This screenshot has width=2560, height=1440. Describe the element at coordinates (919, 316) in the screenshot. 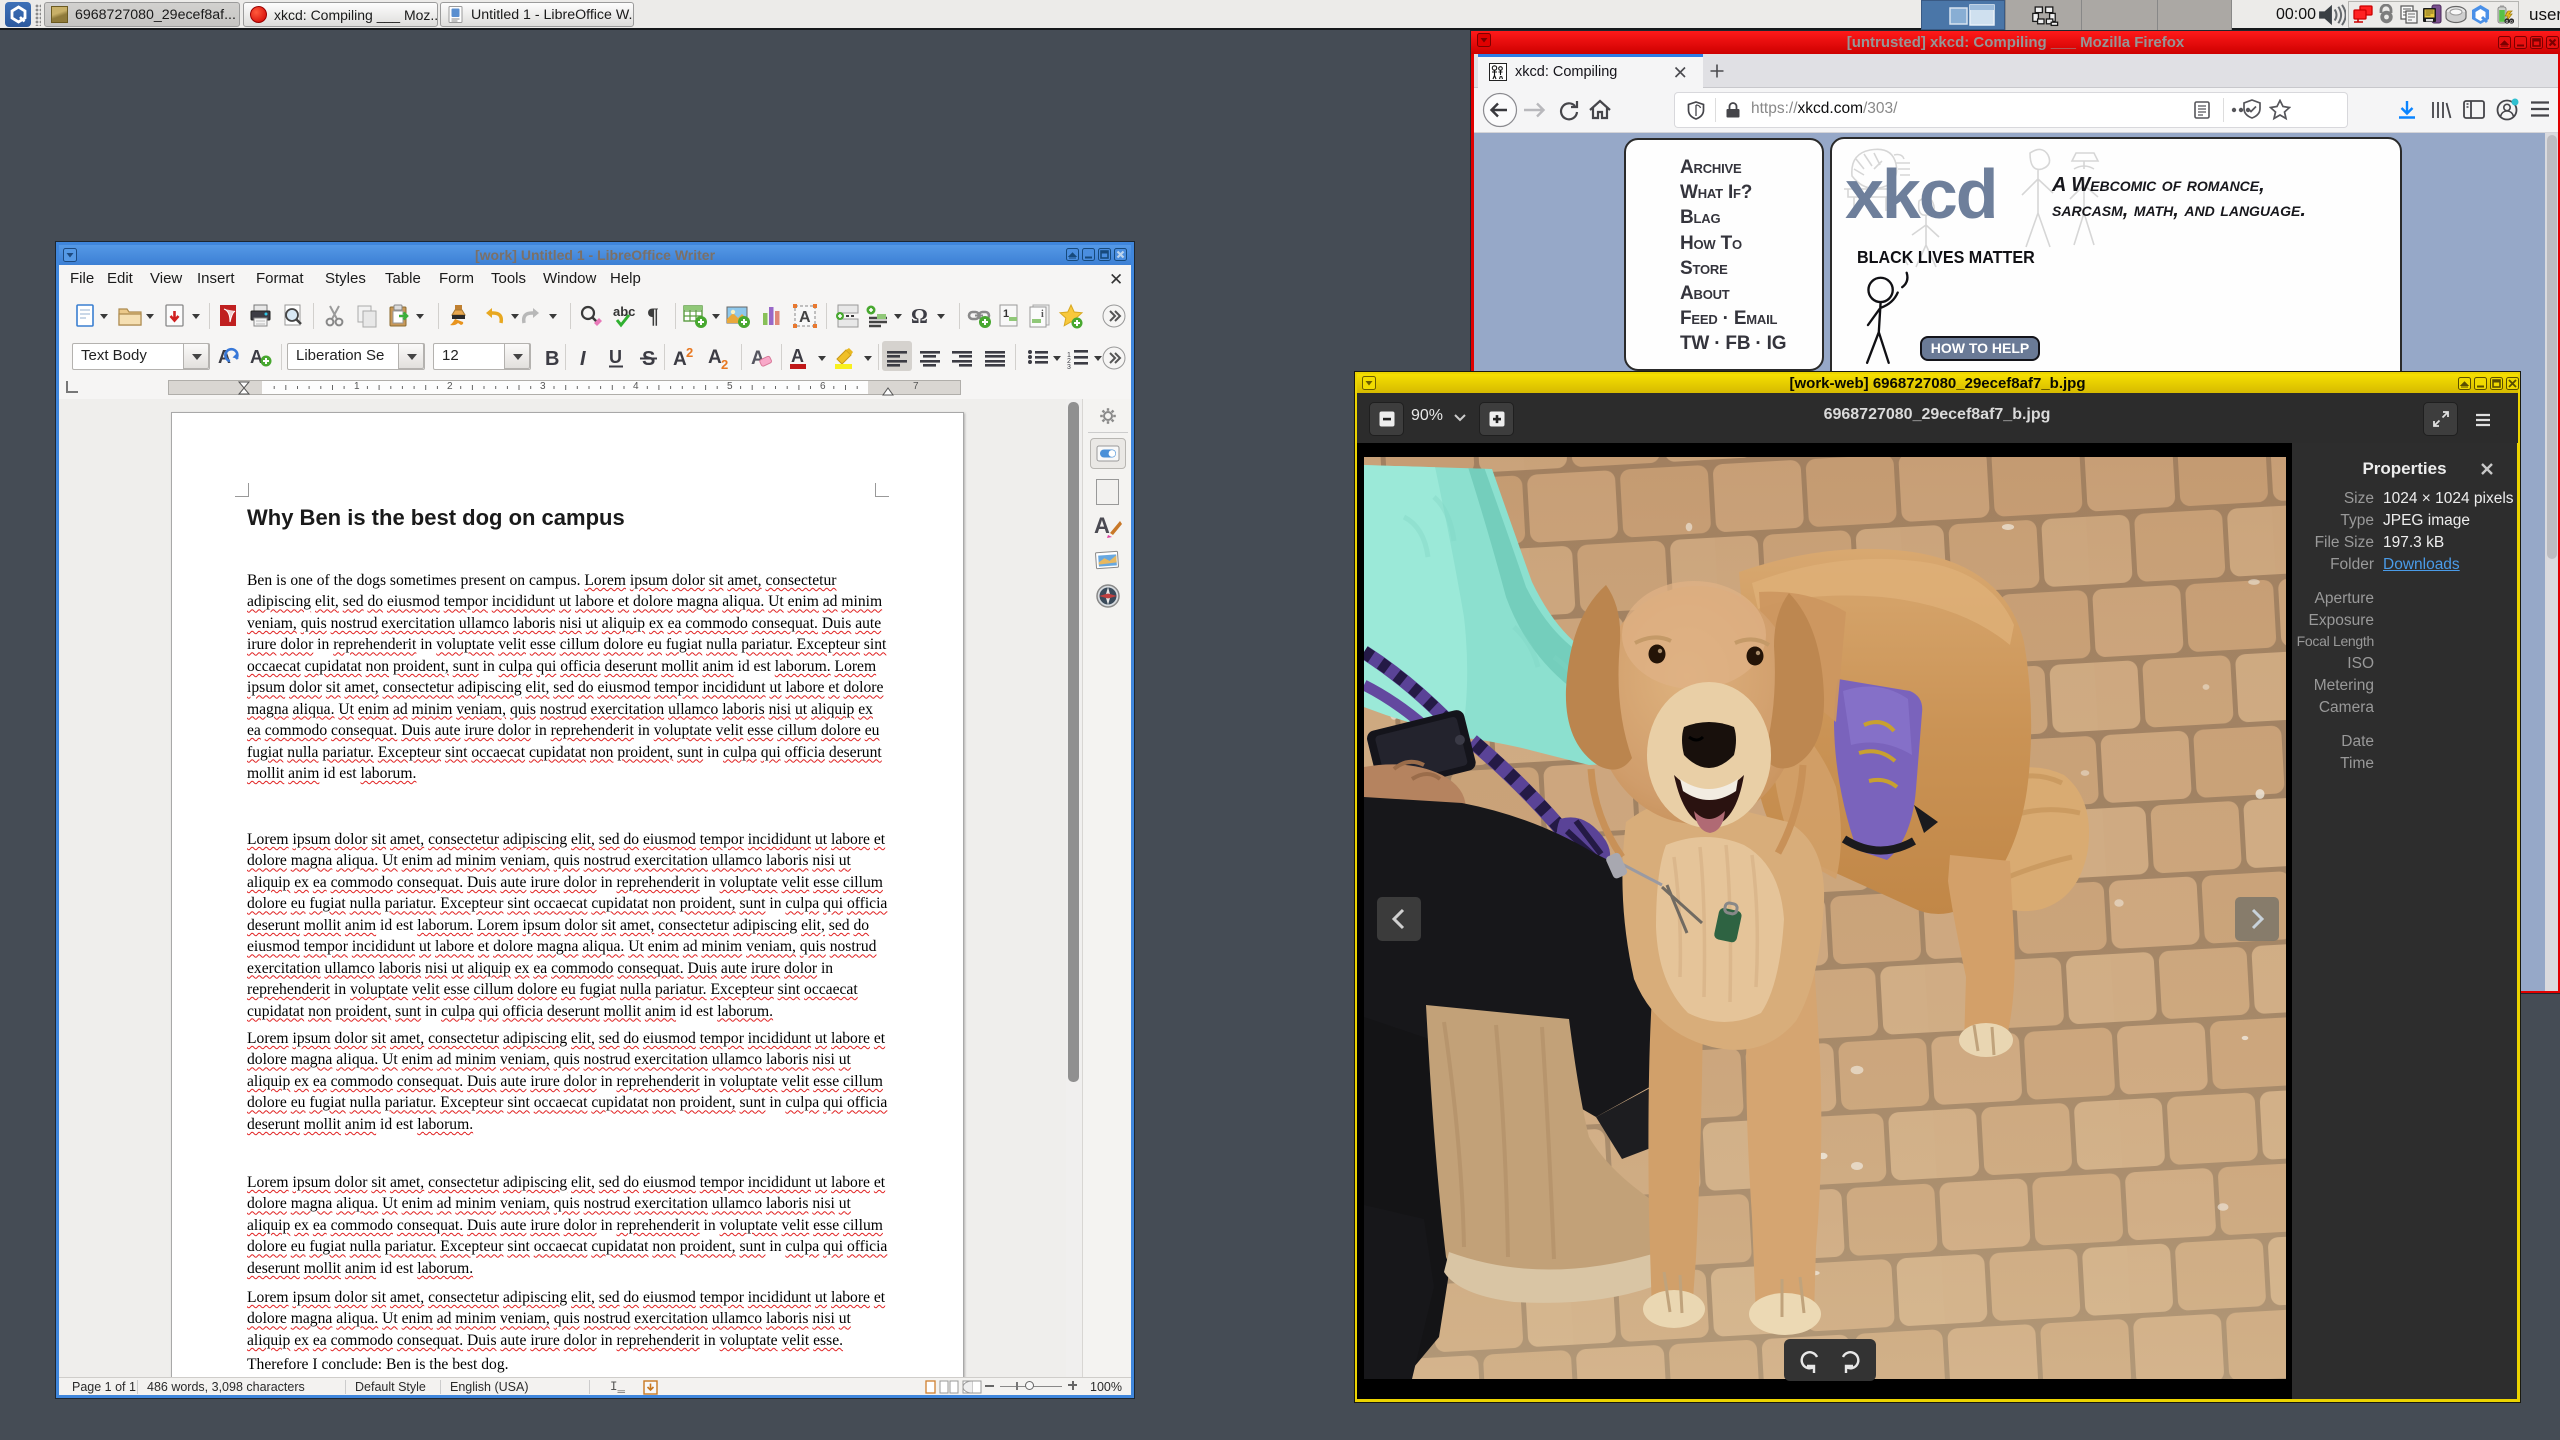

I see `svg-text: Ω` at that location.